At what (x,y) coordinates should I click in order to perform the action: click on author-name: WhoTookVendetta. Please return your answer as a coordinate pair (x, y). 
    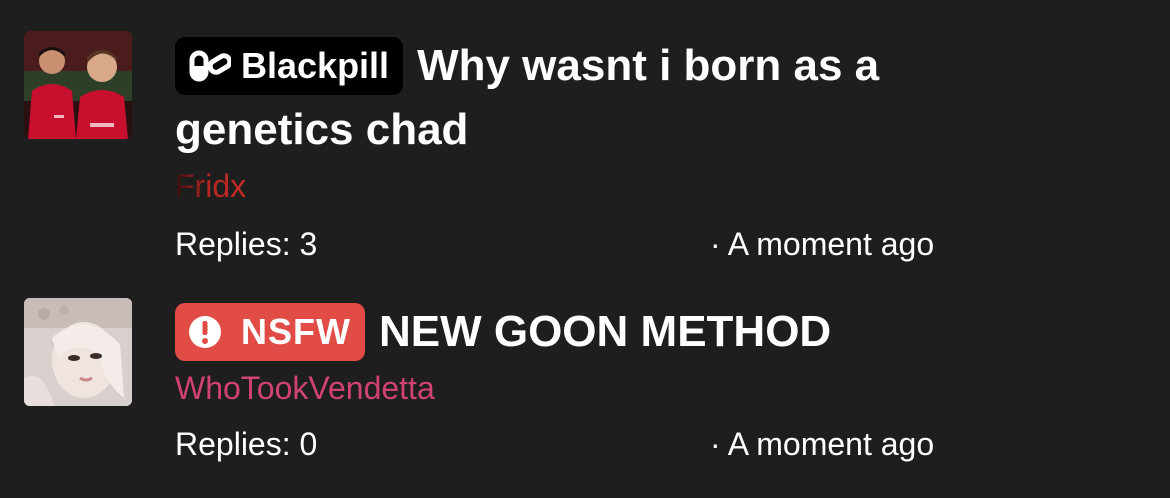
    Looking at the image, I should click on (305, 388).